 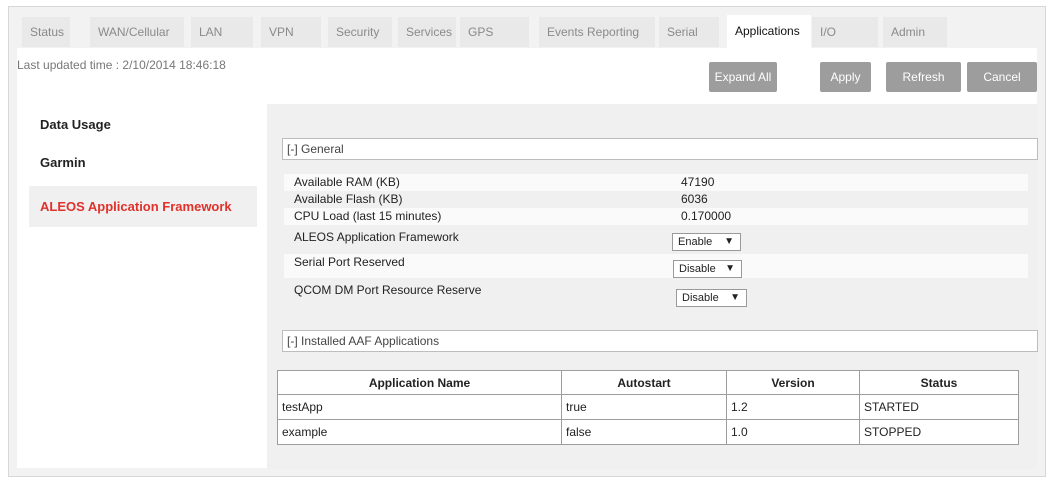 I want to click on aaf-select-value: Enable, so click(x=695, y=242).